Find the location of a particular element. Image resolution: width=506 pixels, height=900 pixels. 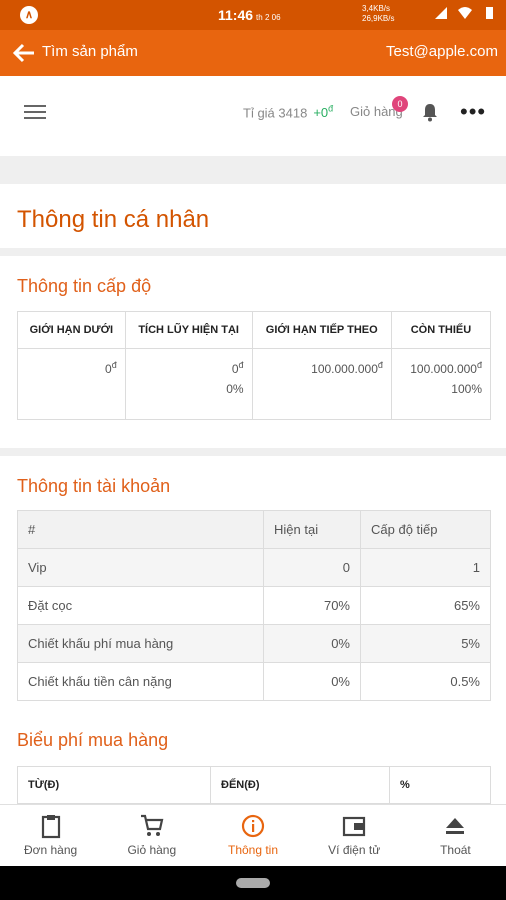

table-header: # is located at coordinates (140, 529).